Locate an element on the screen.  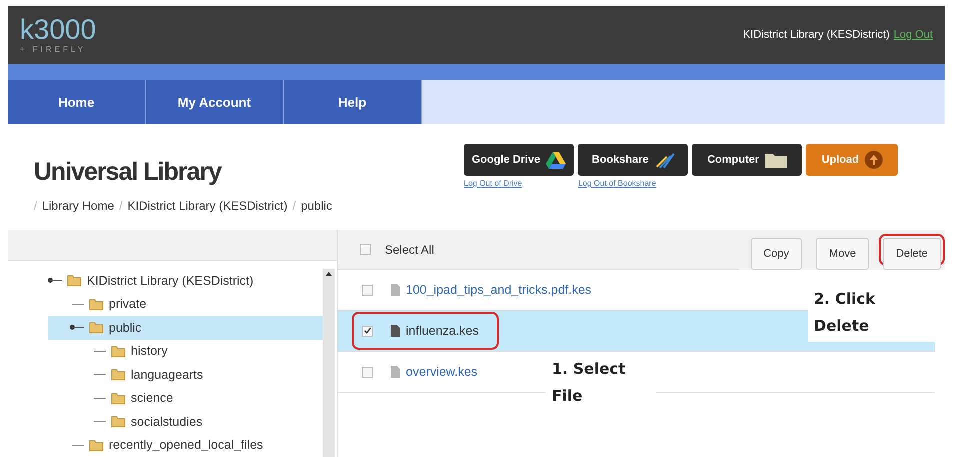
logo: k3000 + FIREFLY is located at coordinates (58, 35).